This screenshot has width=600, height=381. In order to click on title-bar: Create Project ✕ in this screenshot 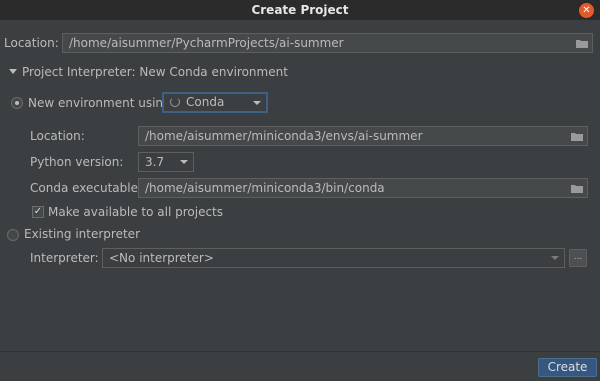, I will do `click(300, 10)`.